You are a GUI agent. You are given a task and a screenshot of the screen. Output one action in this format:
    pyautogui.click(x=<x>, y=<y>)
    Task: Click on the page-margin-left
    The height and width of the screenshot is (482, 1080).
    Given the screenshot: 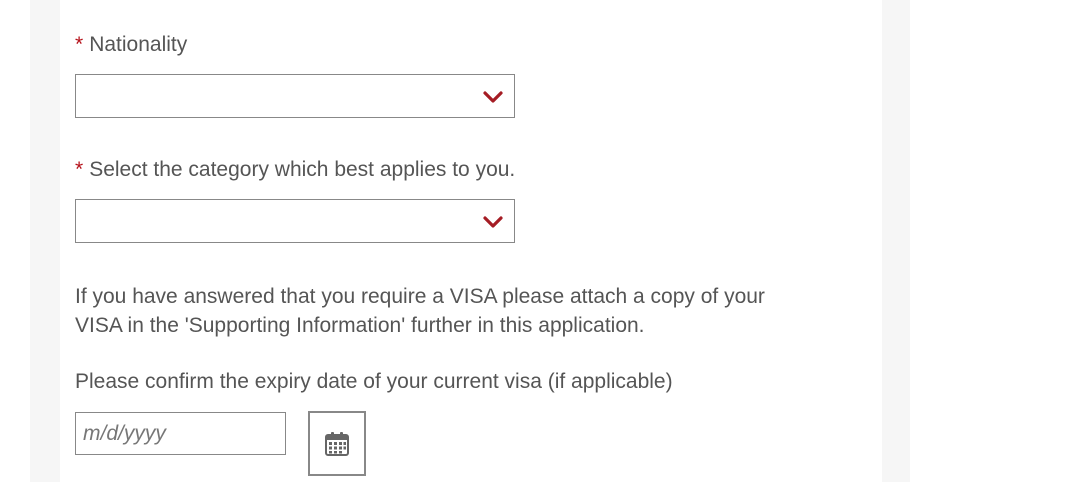 What is the action you would take?
    pyautogui.click(x=15, y=241)
    